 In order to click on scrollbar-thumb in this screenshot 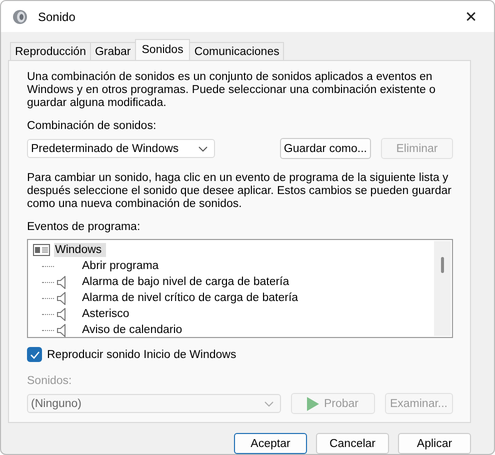, I will do `click(442, 265)`.